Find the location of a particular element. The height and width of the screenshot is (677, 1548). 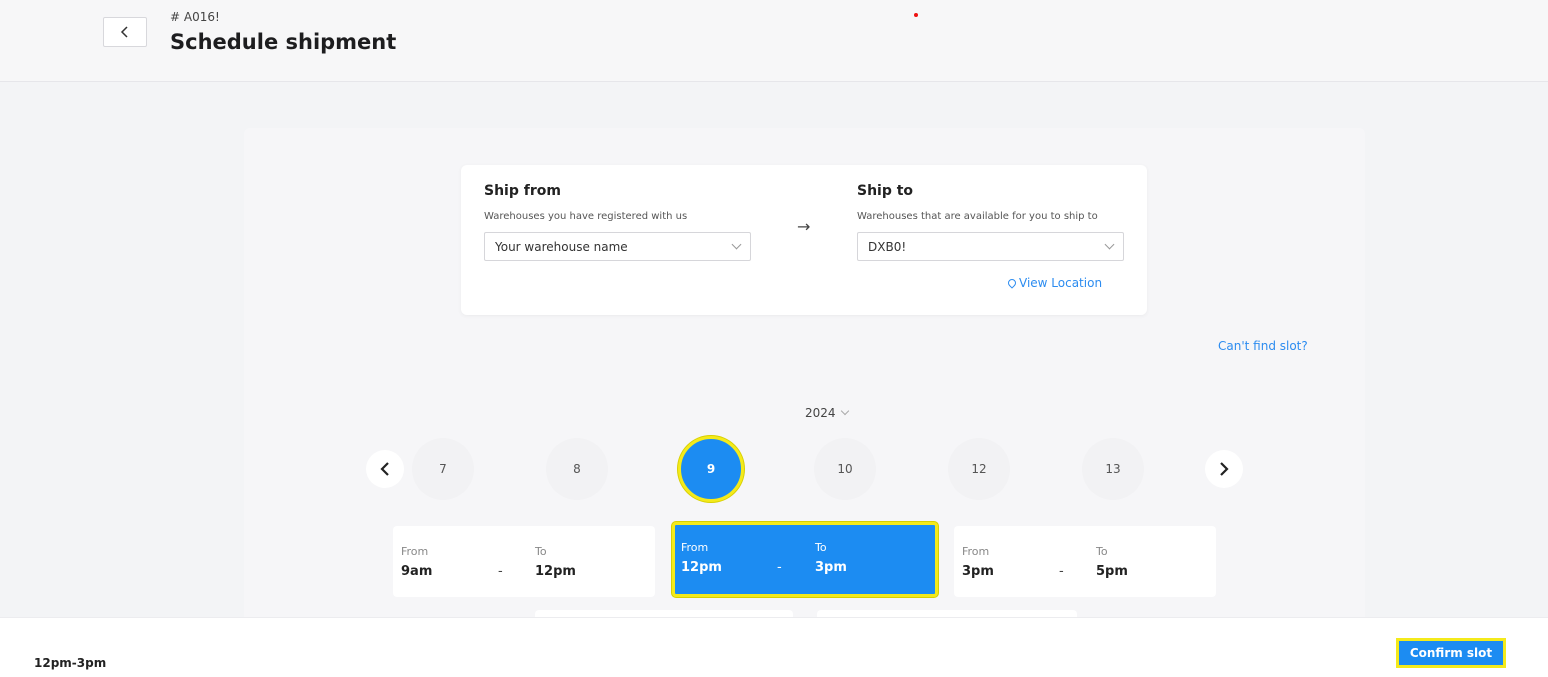

selected-slot-summary: 12pm-3pm is located at coordinates (70, 663).